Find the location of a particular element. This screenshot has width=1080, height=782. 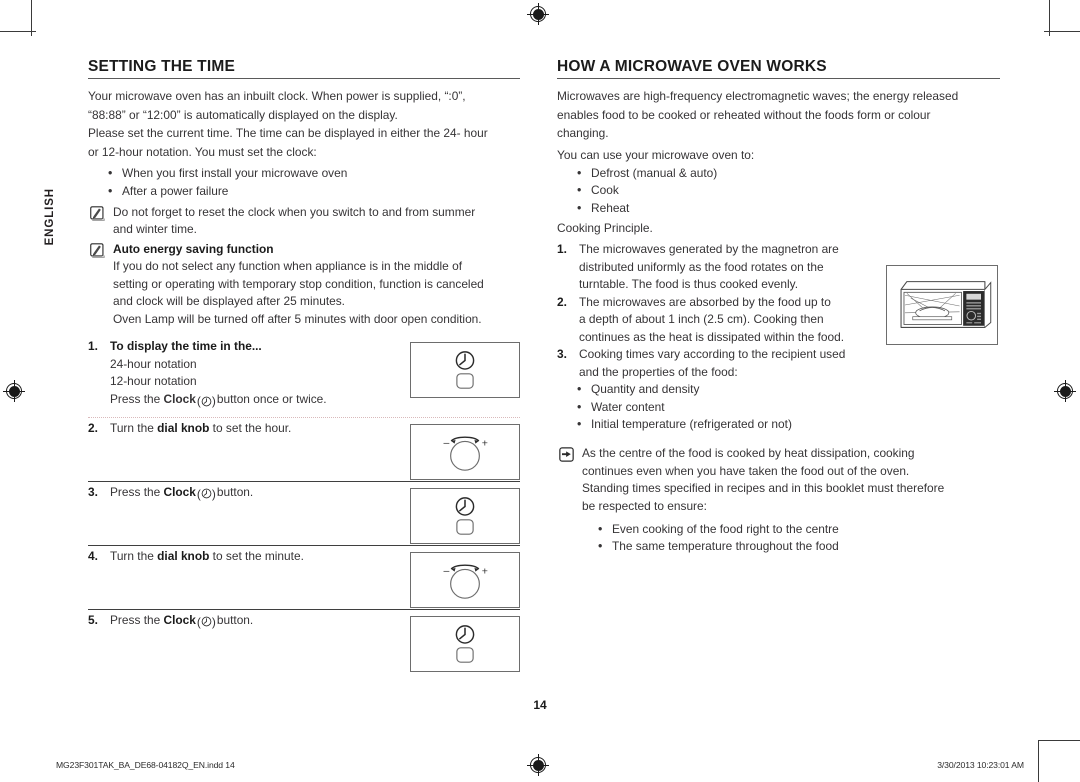

footer-timestamp: 3/30/2013 10:23:01 AM is located at coordinates (980, 765).